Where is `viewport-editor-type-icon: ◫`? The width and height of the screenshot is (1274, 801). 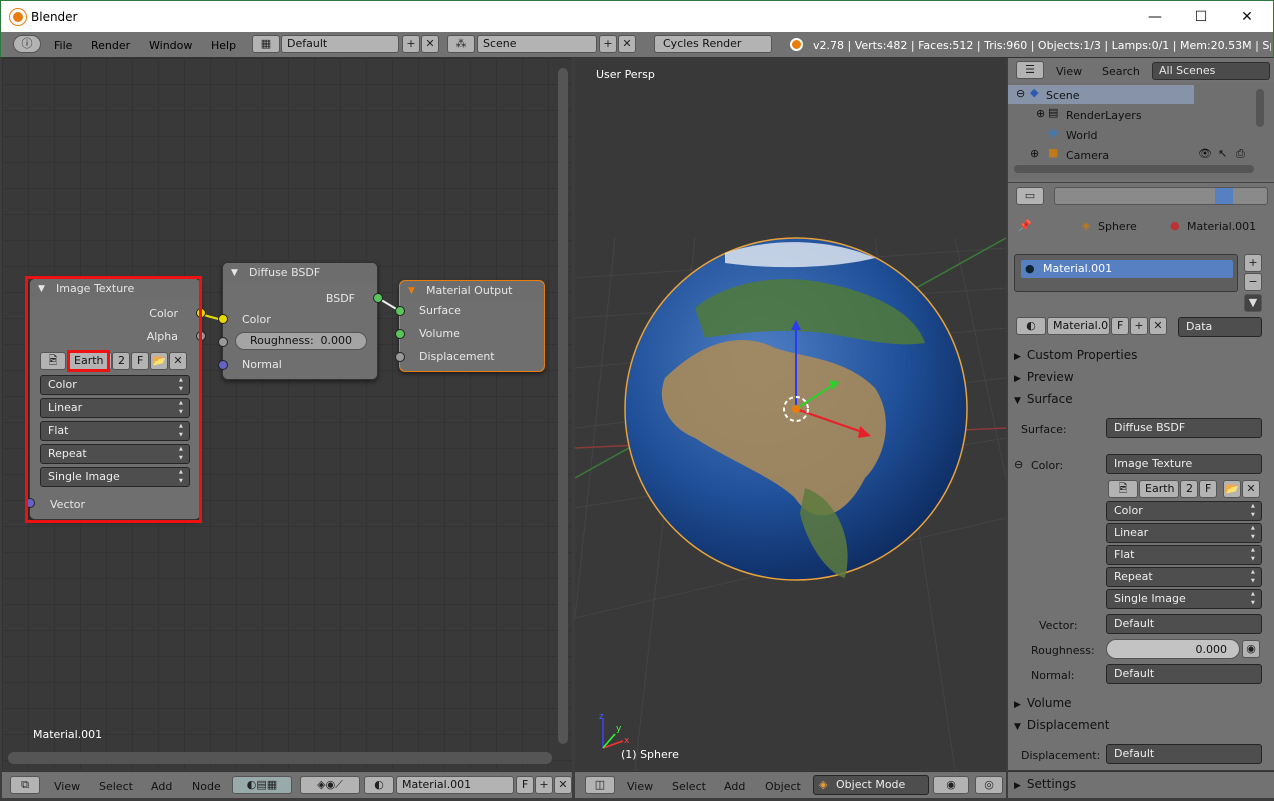
viewport-editor-type-icon: ◫ is located at coordinates (600, 785).